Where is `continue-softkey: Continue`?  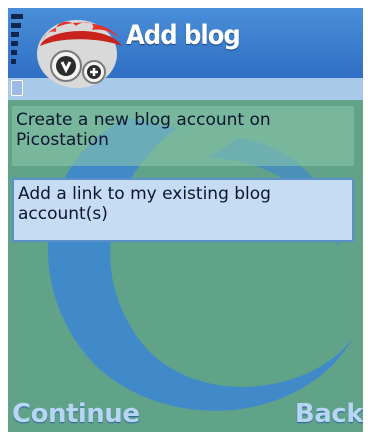
continue-softkey: Continue is located at coordinates (76, 414).